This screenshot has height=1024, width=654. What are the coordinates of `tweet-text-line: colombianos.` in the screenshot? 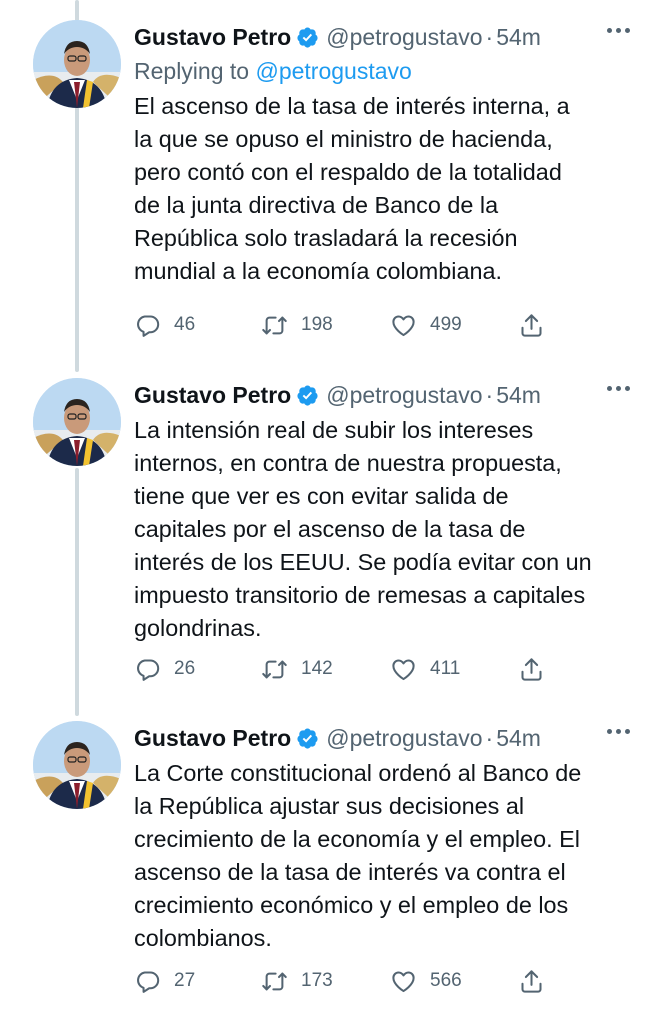 It's located at (203, 938).